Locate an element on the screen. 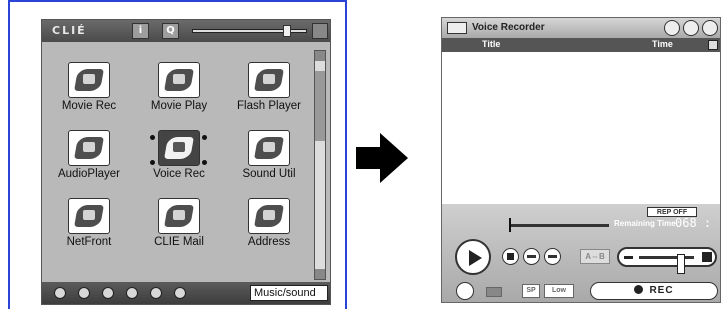 The image size is (725, 309). recordings-list-header: Title Time is located at coordinates (581, 45).